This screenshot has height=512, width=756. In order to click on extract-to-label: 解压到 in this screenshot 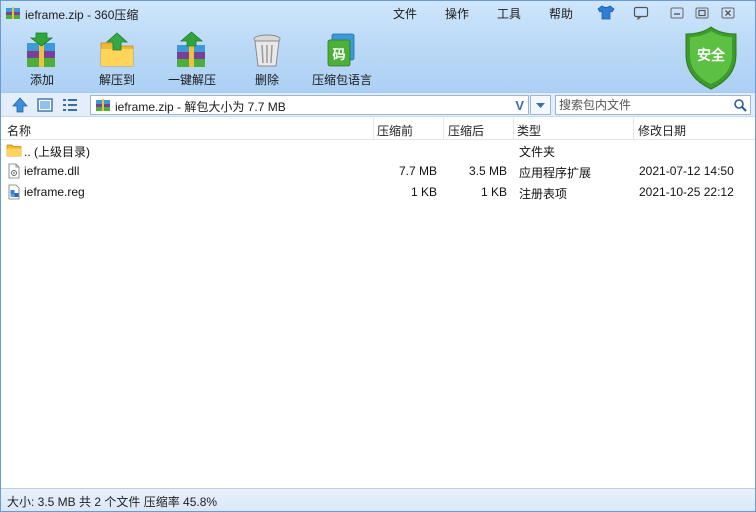, I will do `click(116, 80)`.